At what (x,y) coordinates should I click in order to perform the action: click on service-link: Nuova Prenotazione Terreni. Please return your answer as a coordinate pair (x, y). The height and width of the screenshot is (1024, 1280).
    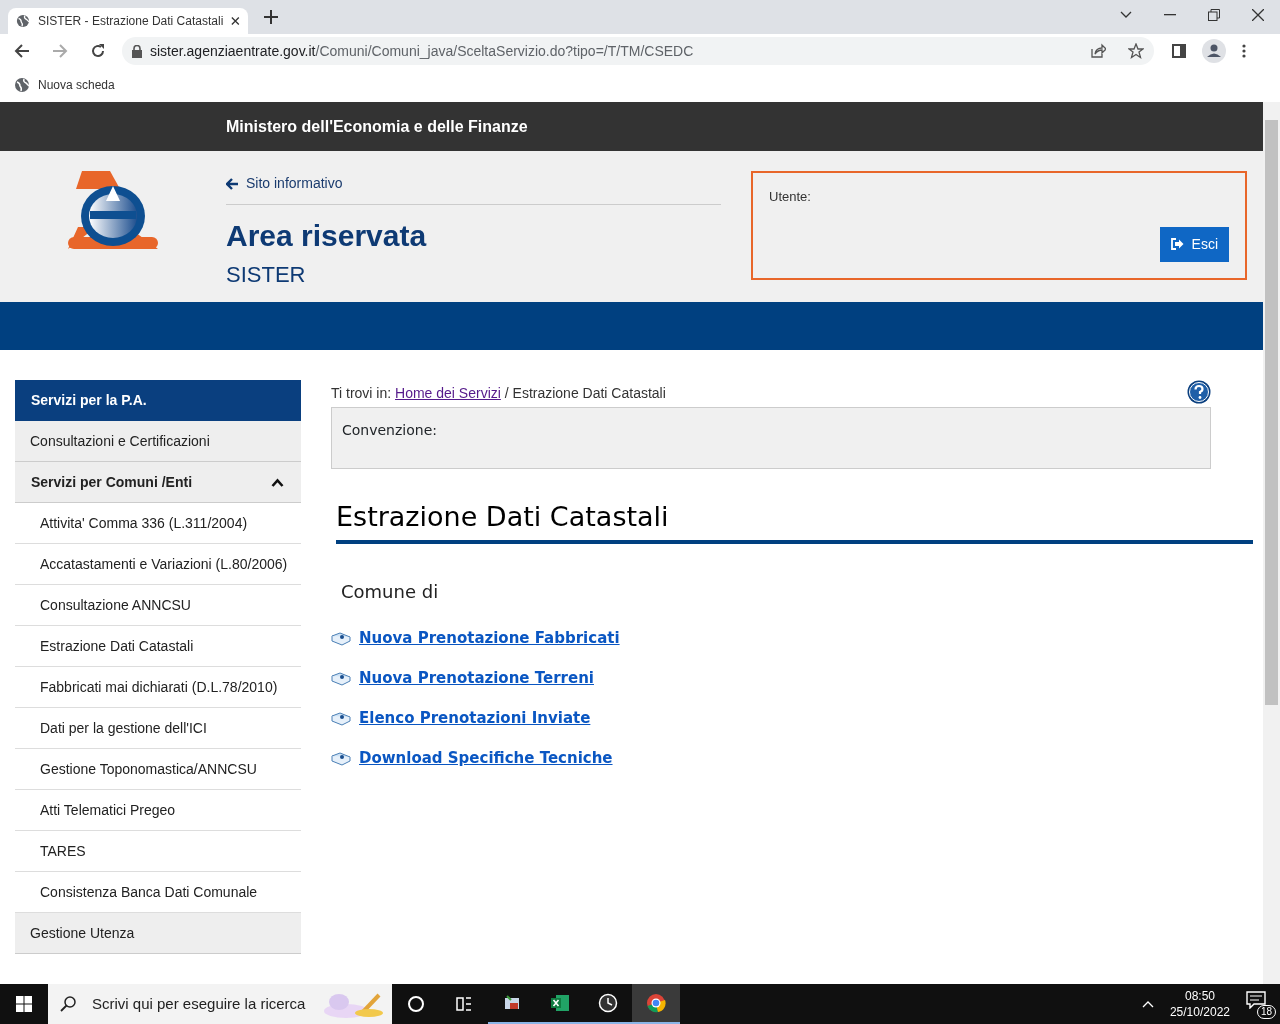
    Looking at the image, I should click on (476, 678).